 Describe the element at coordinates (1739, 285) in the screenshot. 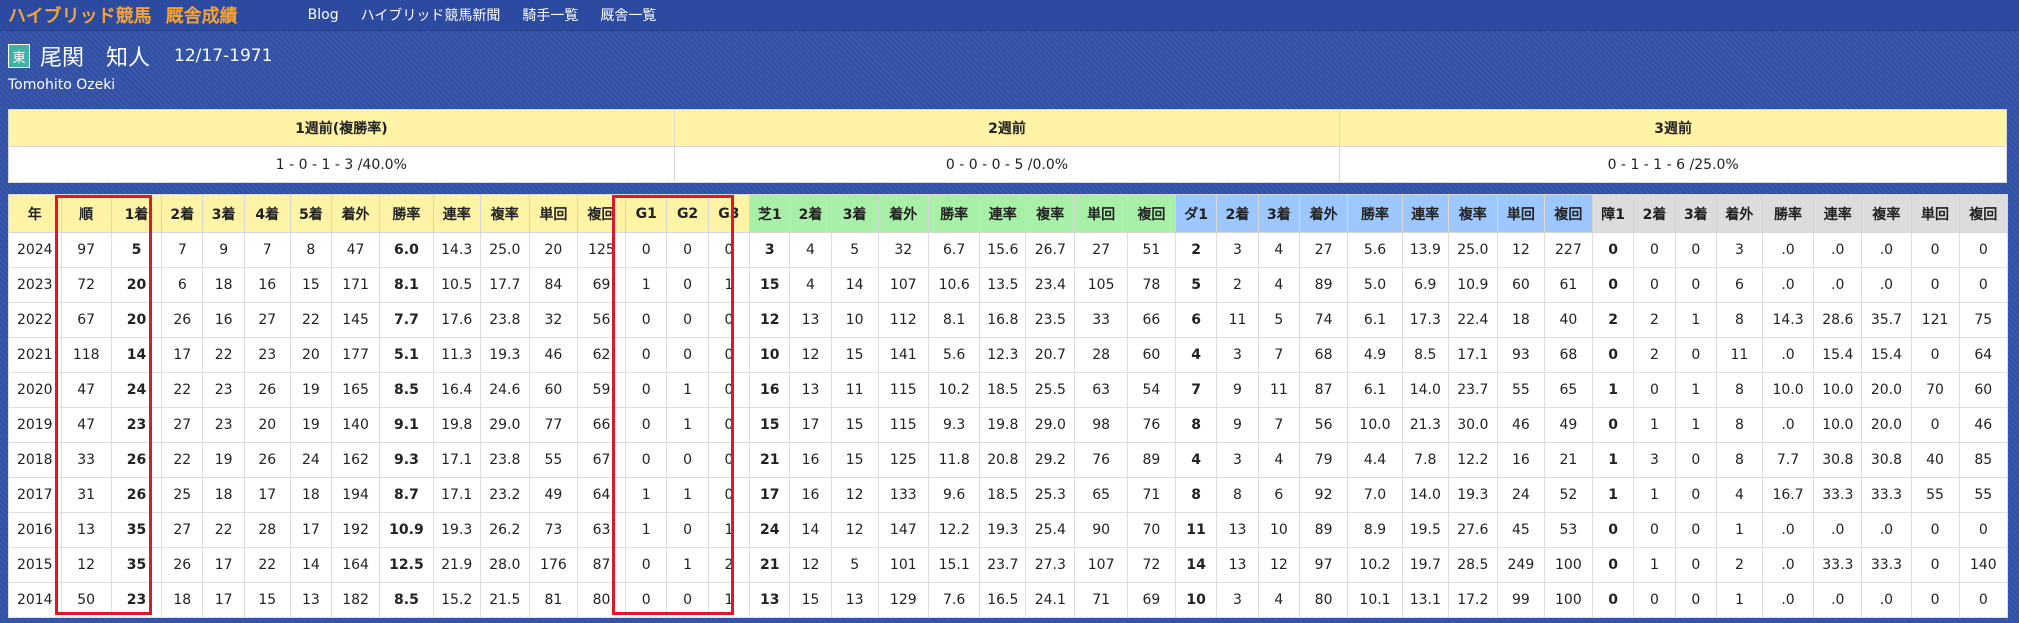

I see `cell-jump-out: 6` at that location.